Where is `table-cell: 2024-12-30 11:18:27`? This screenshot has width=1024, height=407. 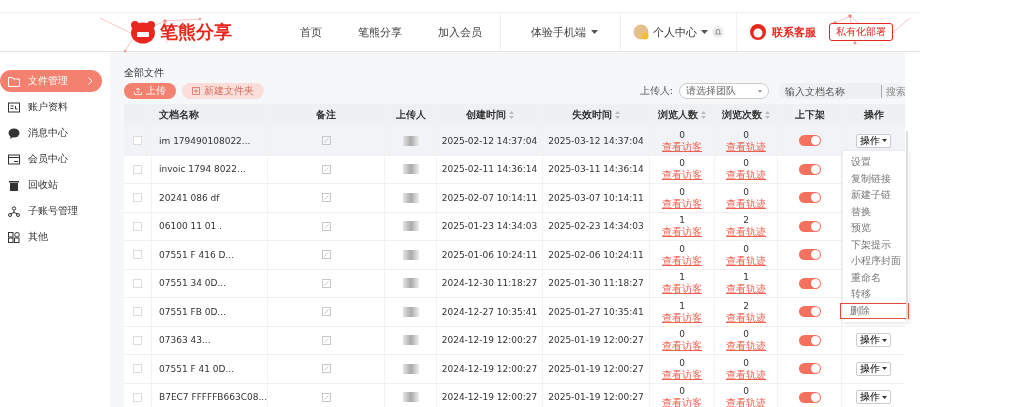 table-cell: 2024-12-30 11:18:27 is located at coordinates (489, 283).